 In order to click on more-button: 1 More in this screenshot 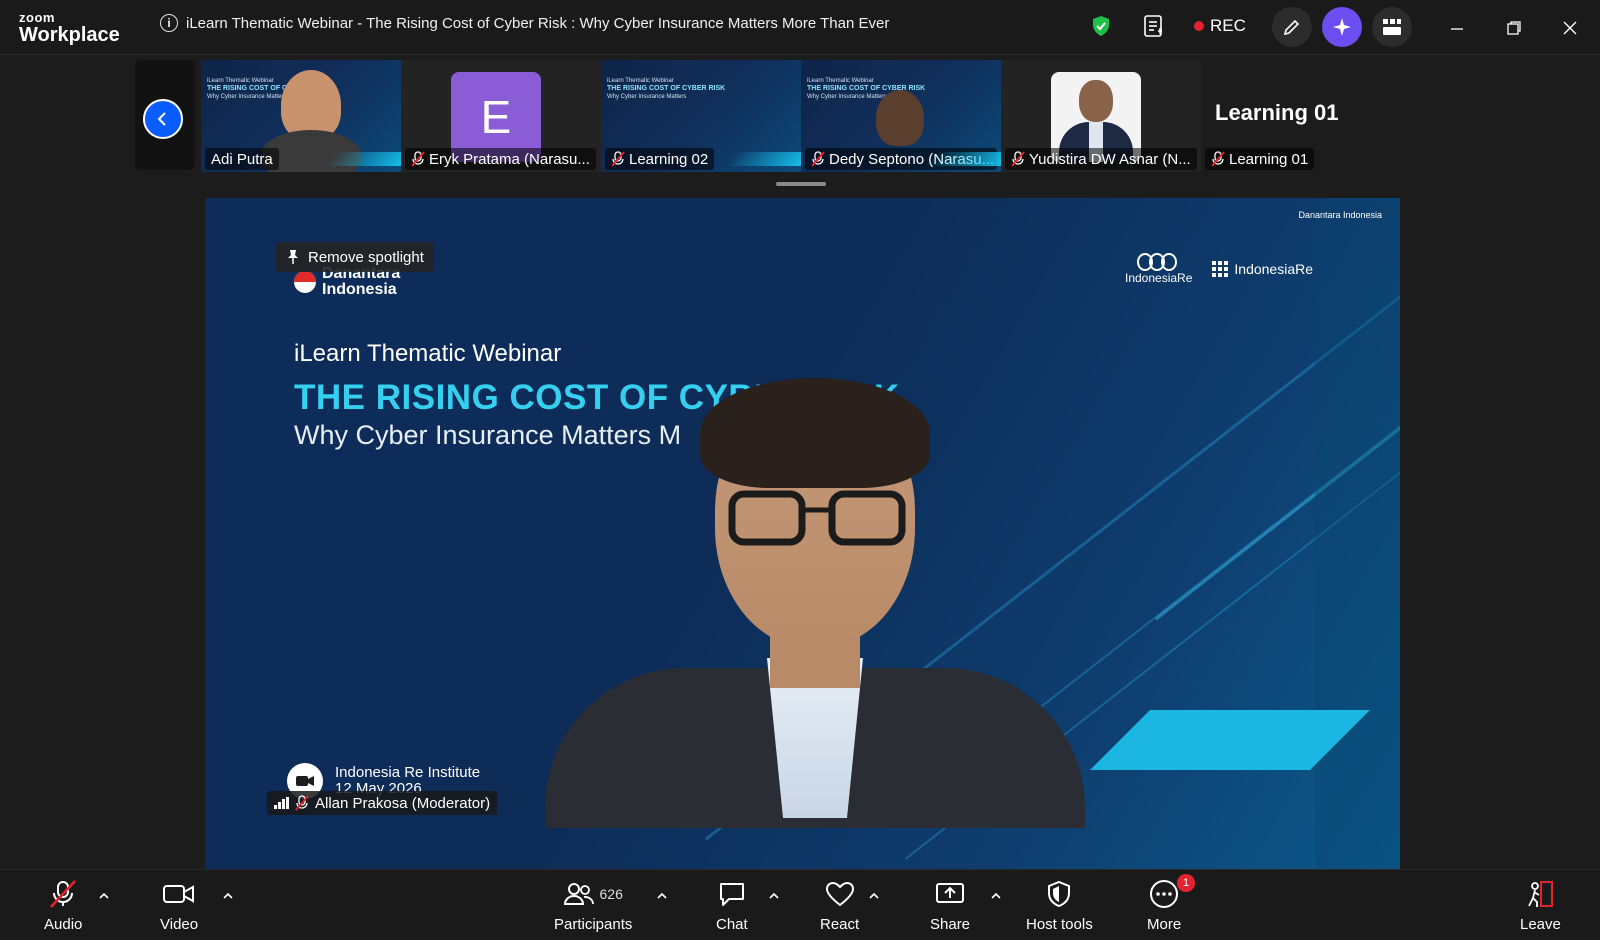, I will do `click(1171, 903)`.